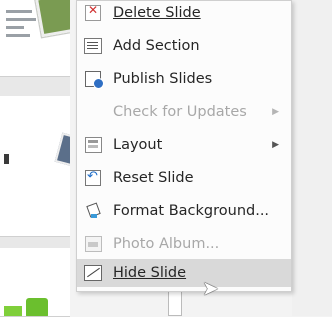 Image resolution: width=332 pixels, height=317 pixels. Describe the element at coordinates (93, 211) in the screenshot. I see `format-background-icon` at that location.